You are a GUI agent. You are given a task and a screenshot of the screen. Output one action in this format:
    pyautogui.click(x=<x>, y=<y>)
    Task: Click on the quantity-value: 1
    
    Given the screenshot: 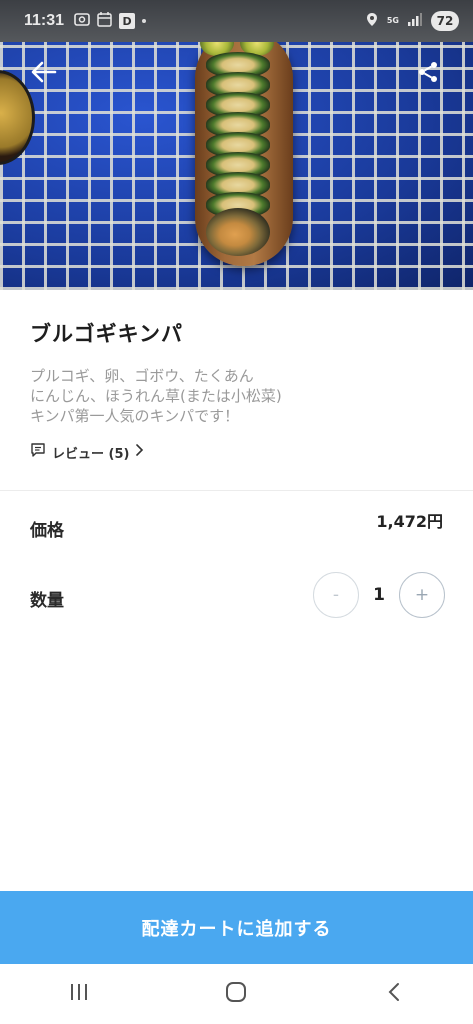 What is the action you would take?
    pyautogui.click(x=379, y=595)
    